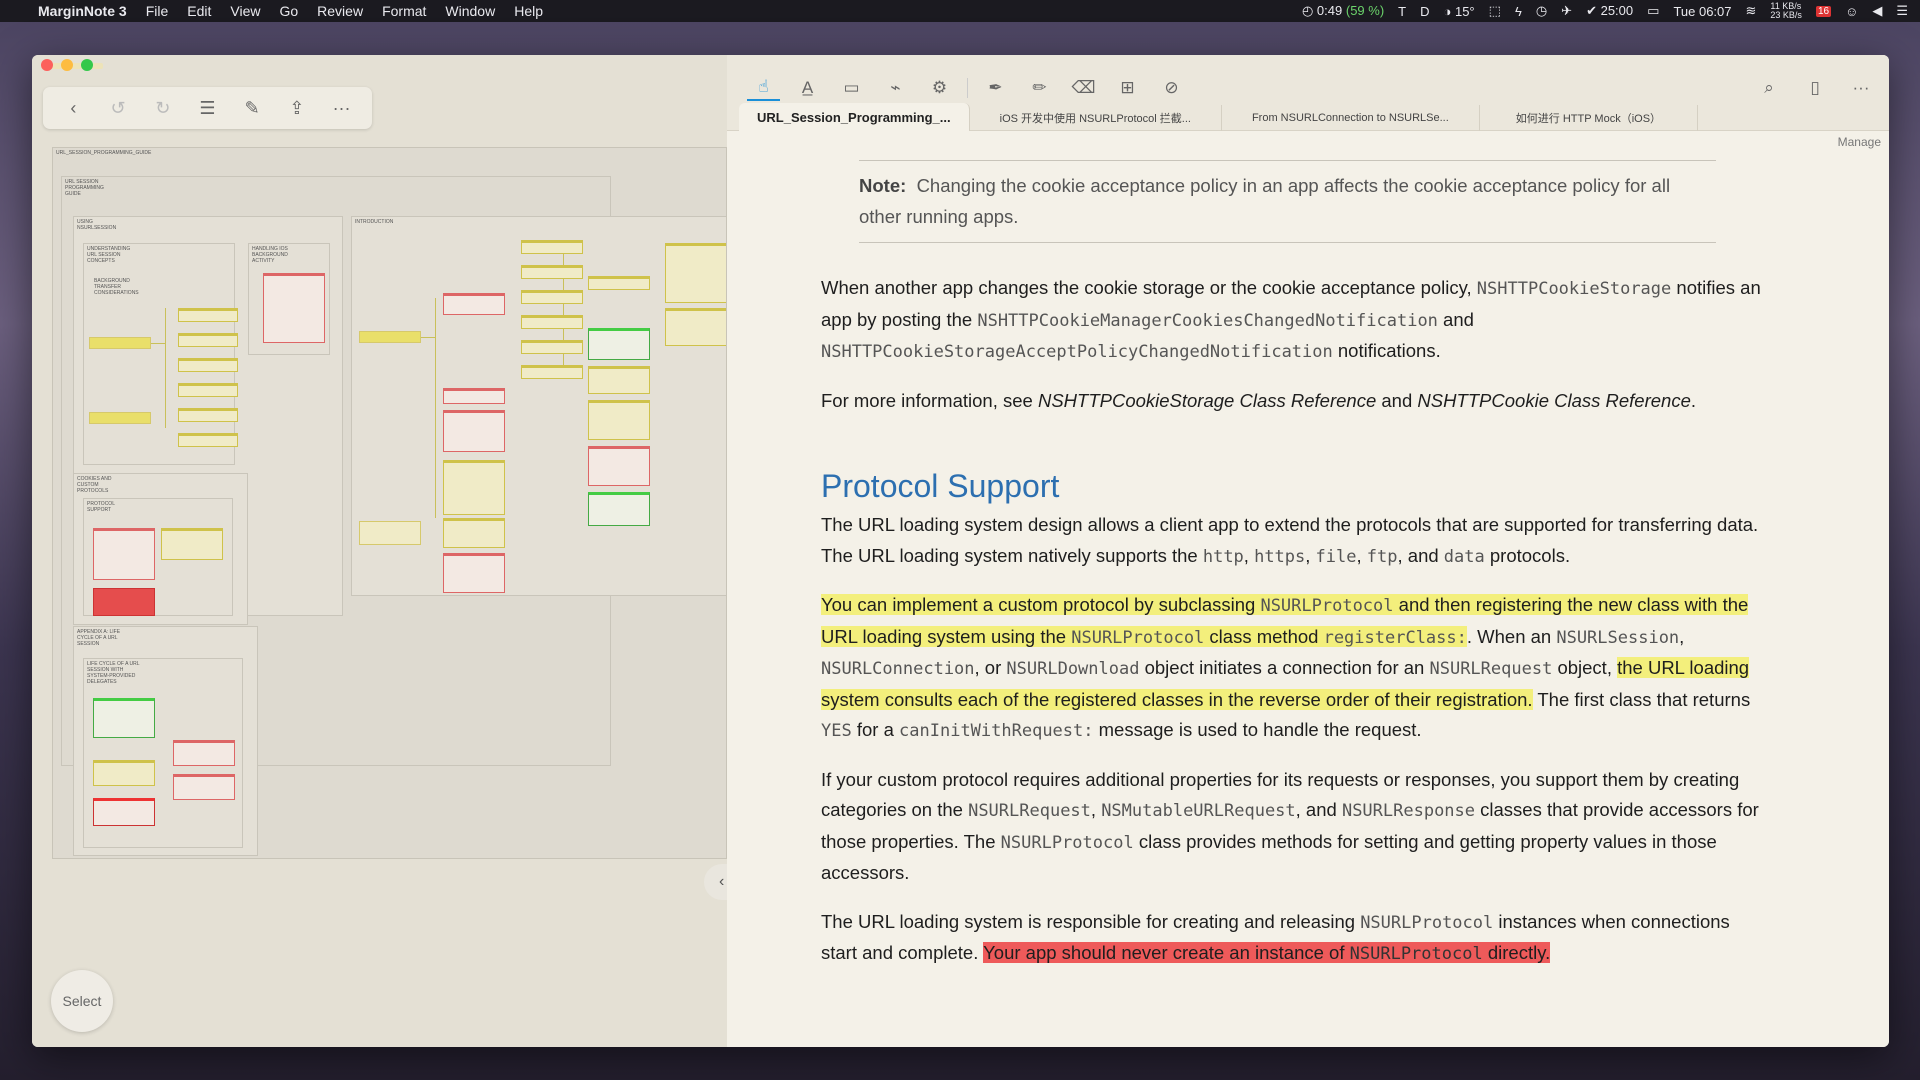 The height and width of the screenshot is (1080, 1920). I want to click on wifi-icon: ≋, so click(1751, 11).